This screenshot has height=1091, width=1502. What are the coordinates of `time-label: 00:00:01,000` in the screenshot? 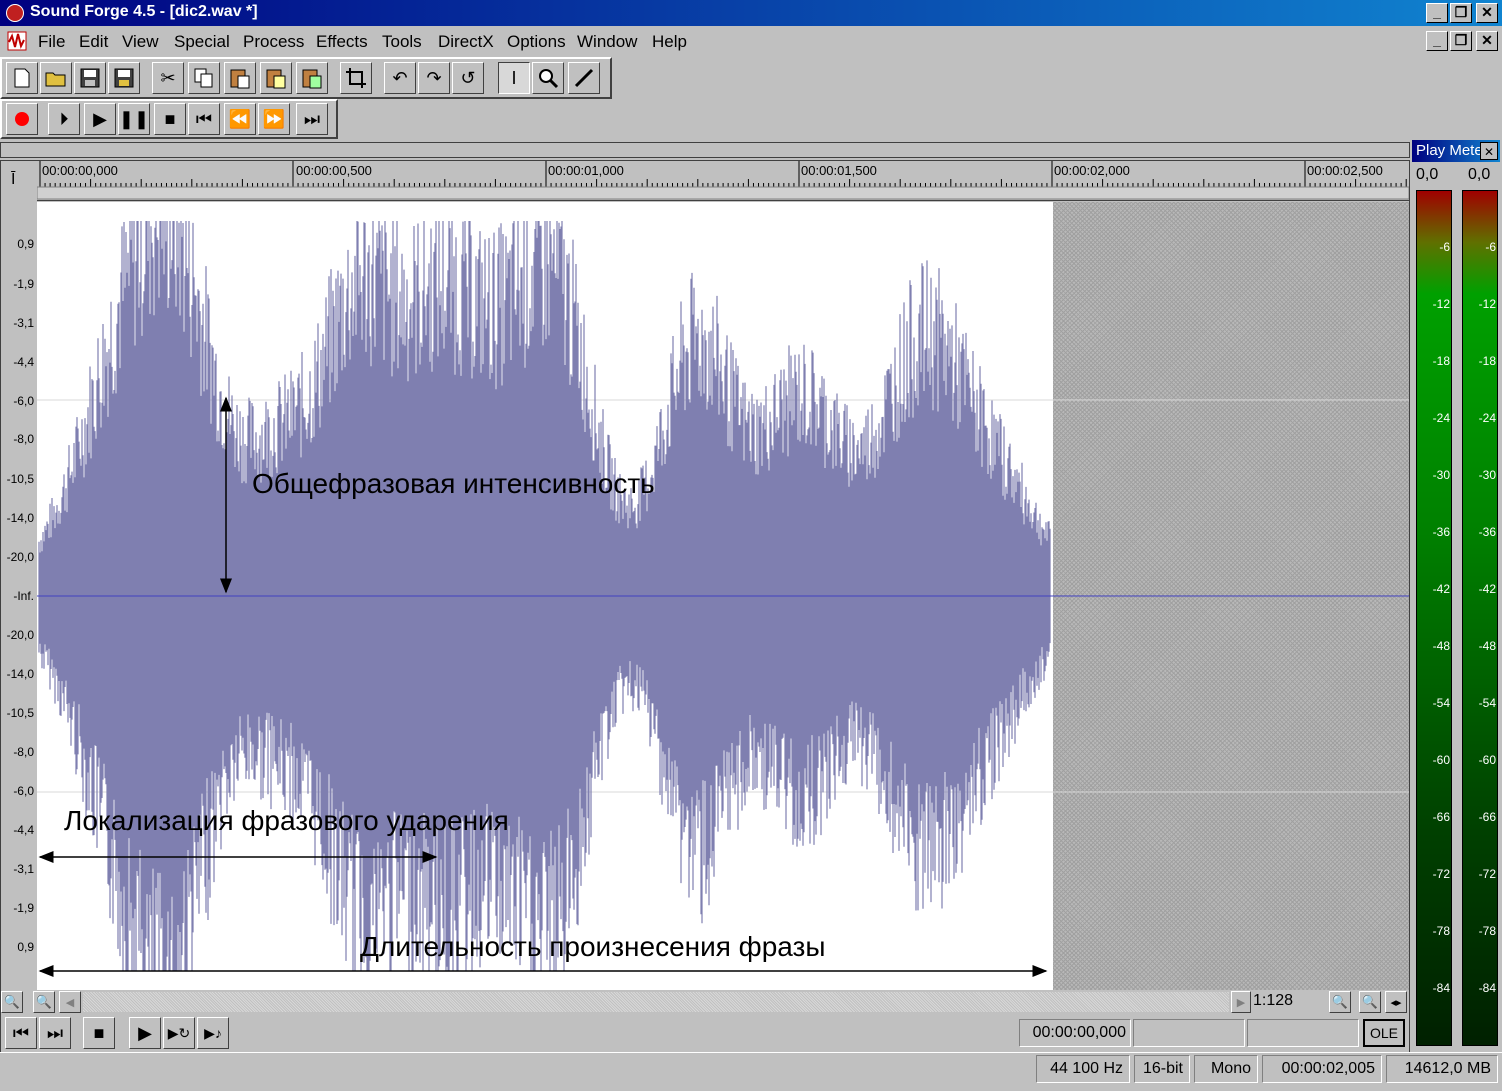 It's located at (586, 170).